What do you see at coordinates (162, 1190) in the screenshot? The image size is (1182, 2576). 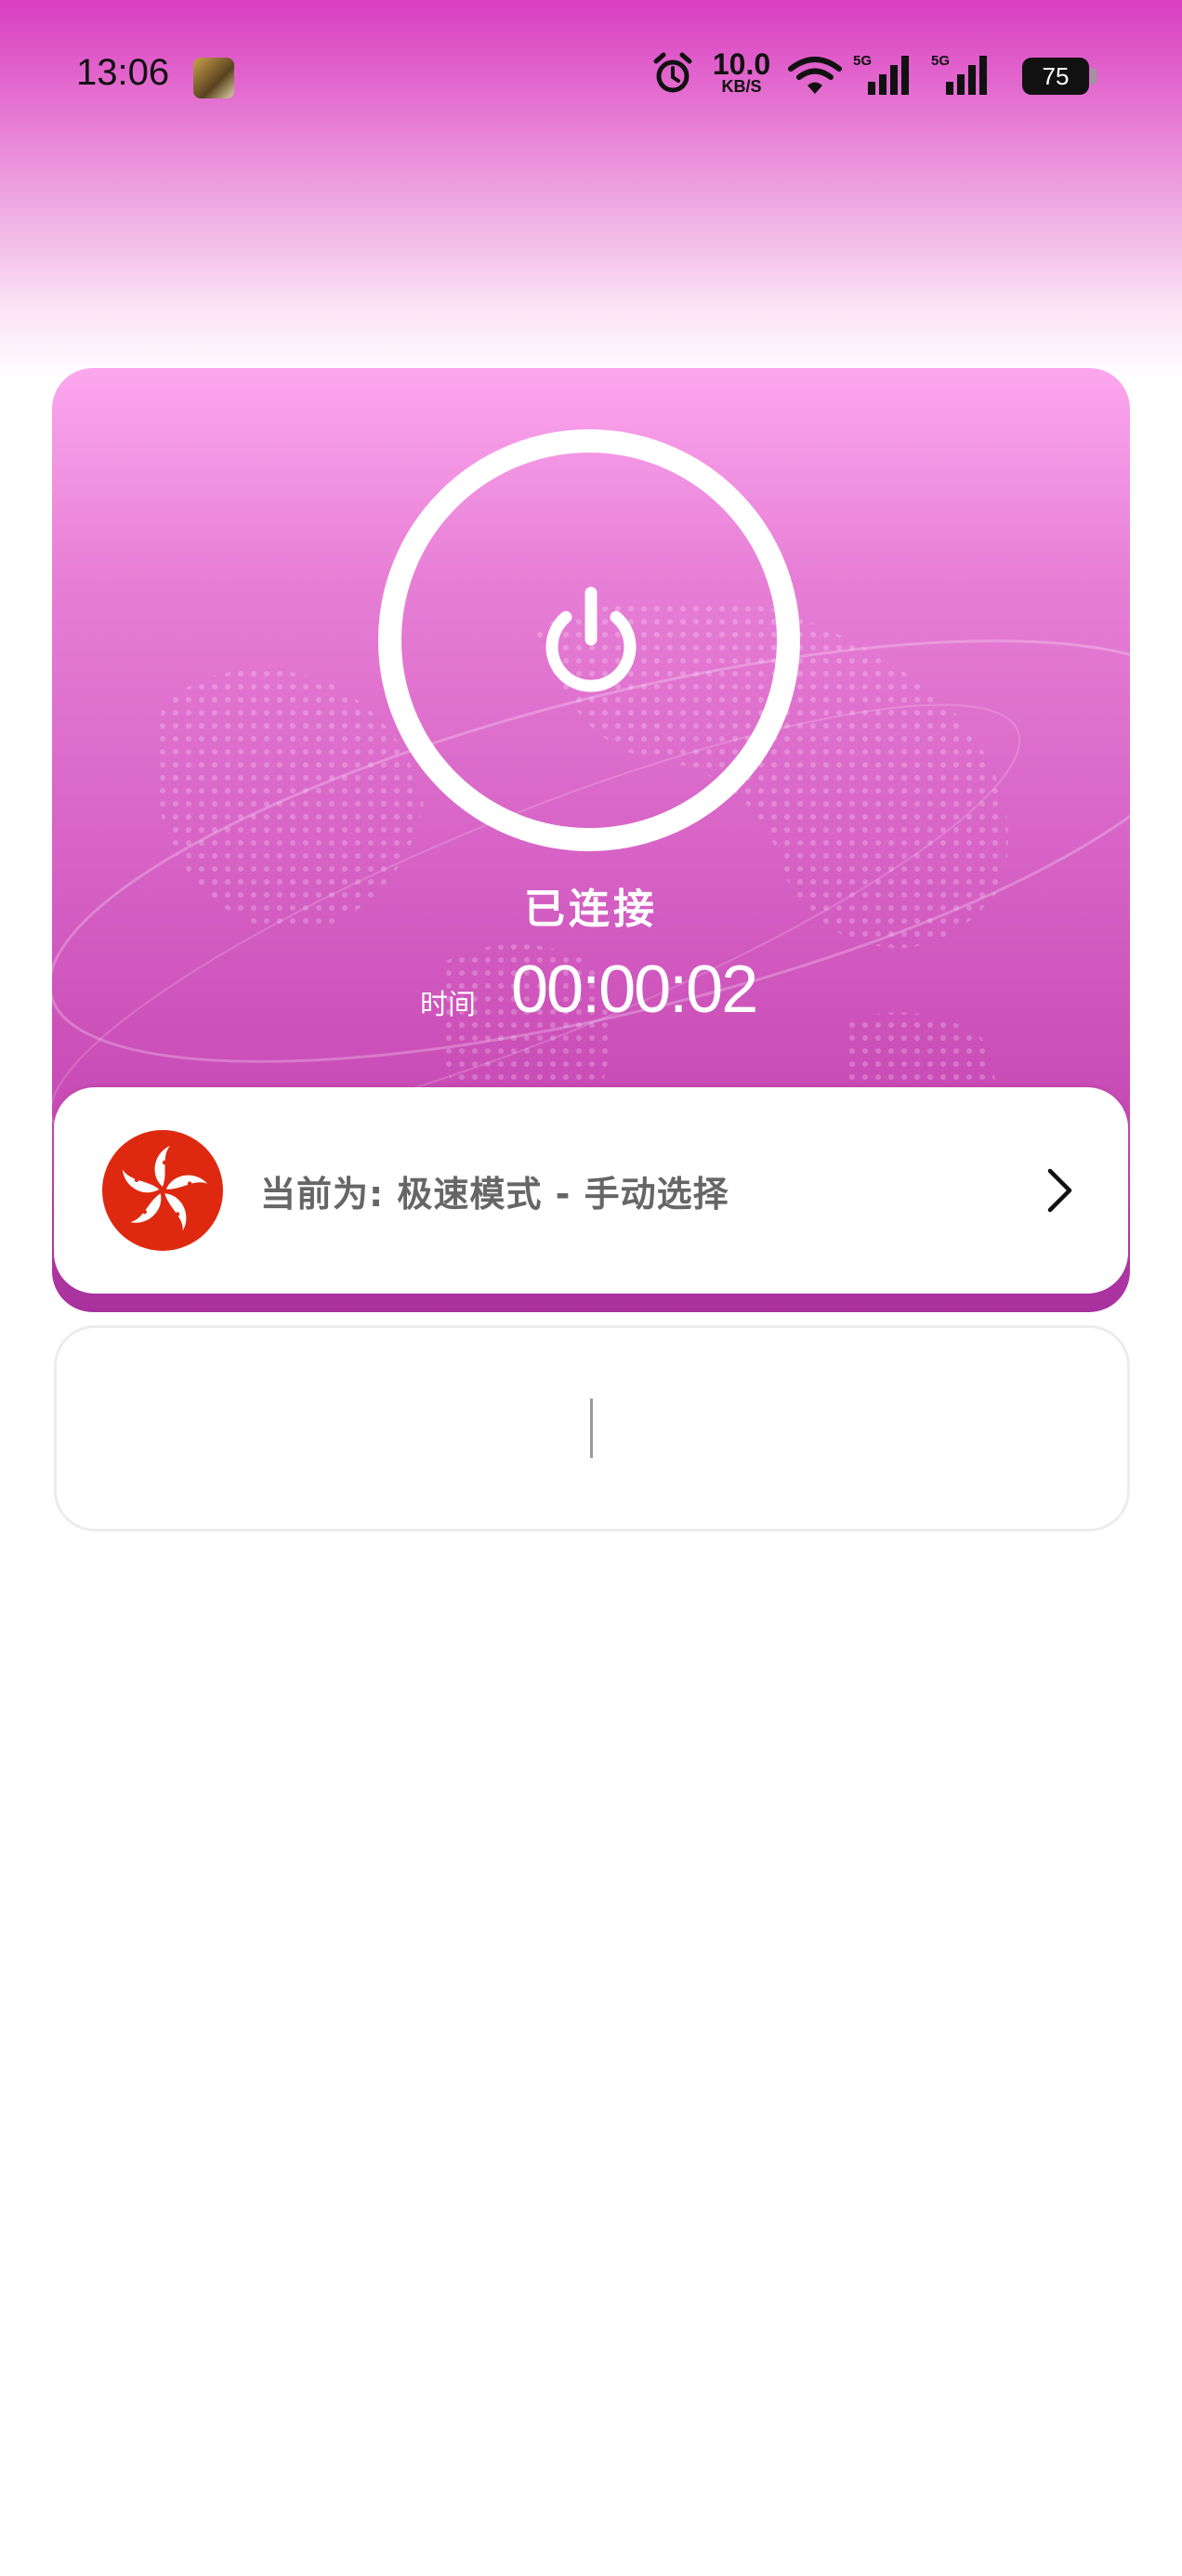 I see `hong-kong-flag-icon` at bounding box center [162, 1190].